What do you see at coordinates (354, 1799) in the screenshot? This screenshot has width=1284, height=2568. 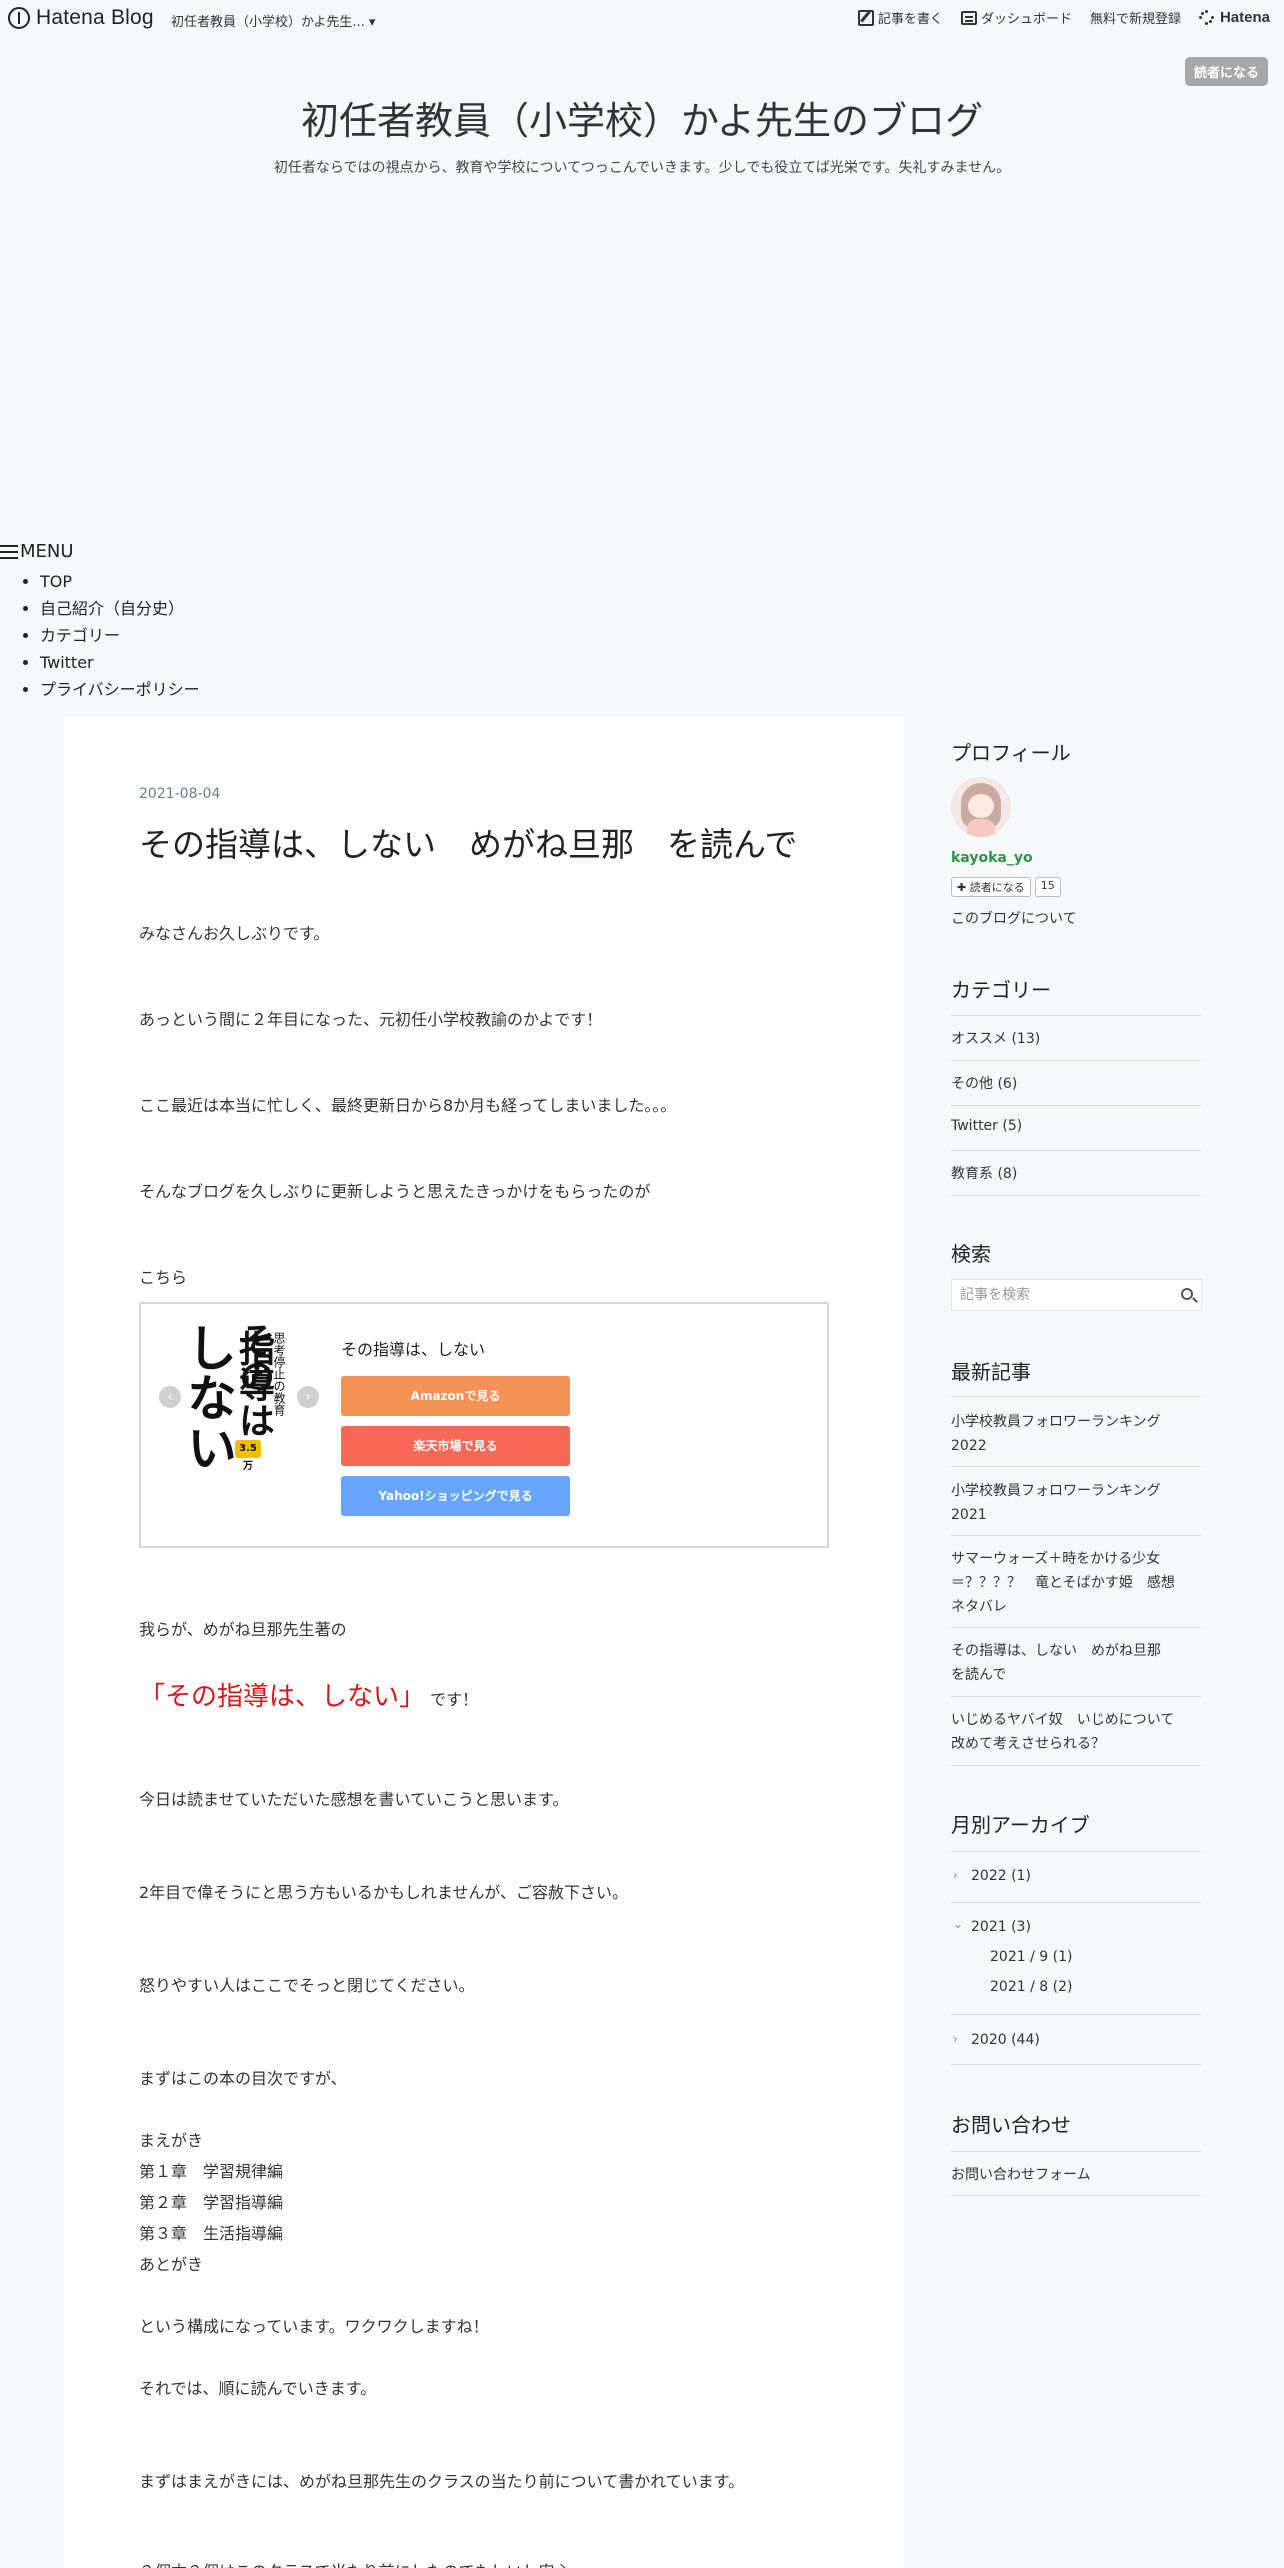 I see `paragraph: 今日は読ませていただいた感想を書いていこうと思います。` at bounding box center [354, 1799].